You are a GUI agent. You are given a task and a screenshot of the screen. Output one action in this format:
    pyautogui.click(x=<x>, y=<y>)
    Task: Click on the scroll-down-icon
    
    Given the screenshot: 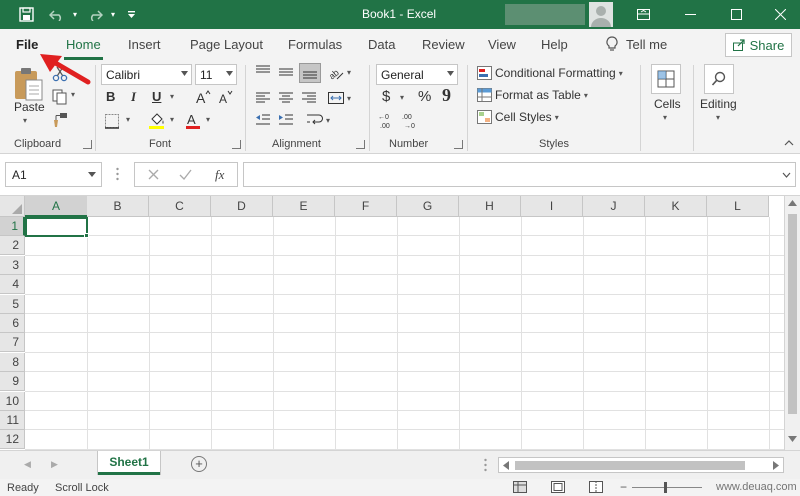 What is the action you would take?
    pyautogui.click(x=792, y=439)
    